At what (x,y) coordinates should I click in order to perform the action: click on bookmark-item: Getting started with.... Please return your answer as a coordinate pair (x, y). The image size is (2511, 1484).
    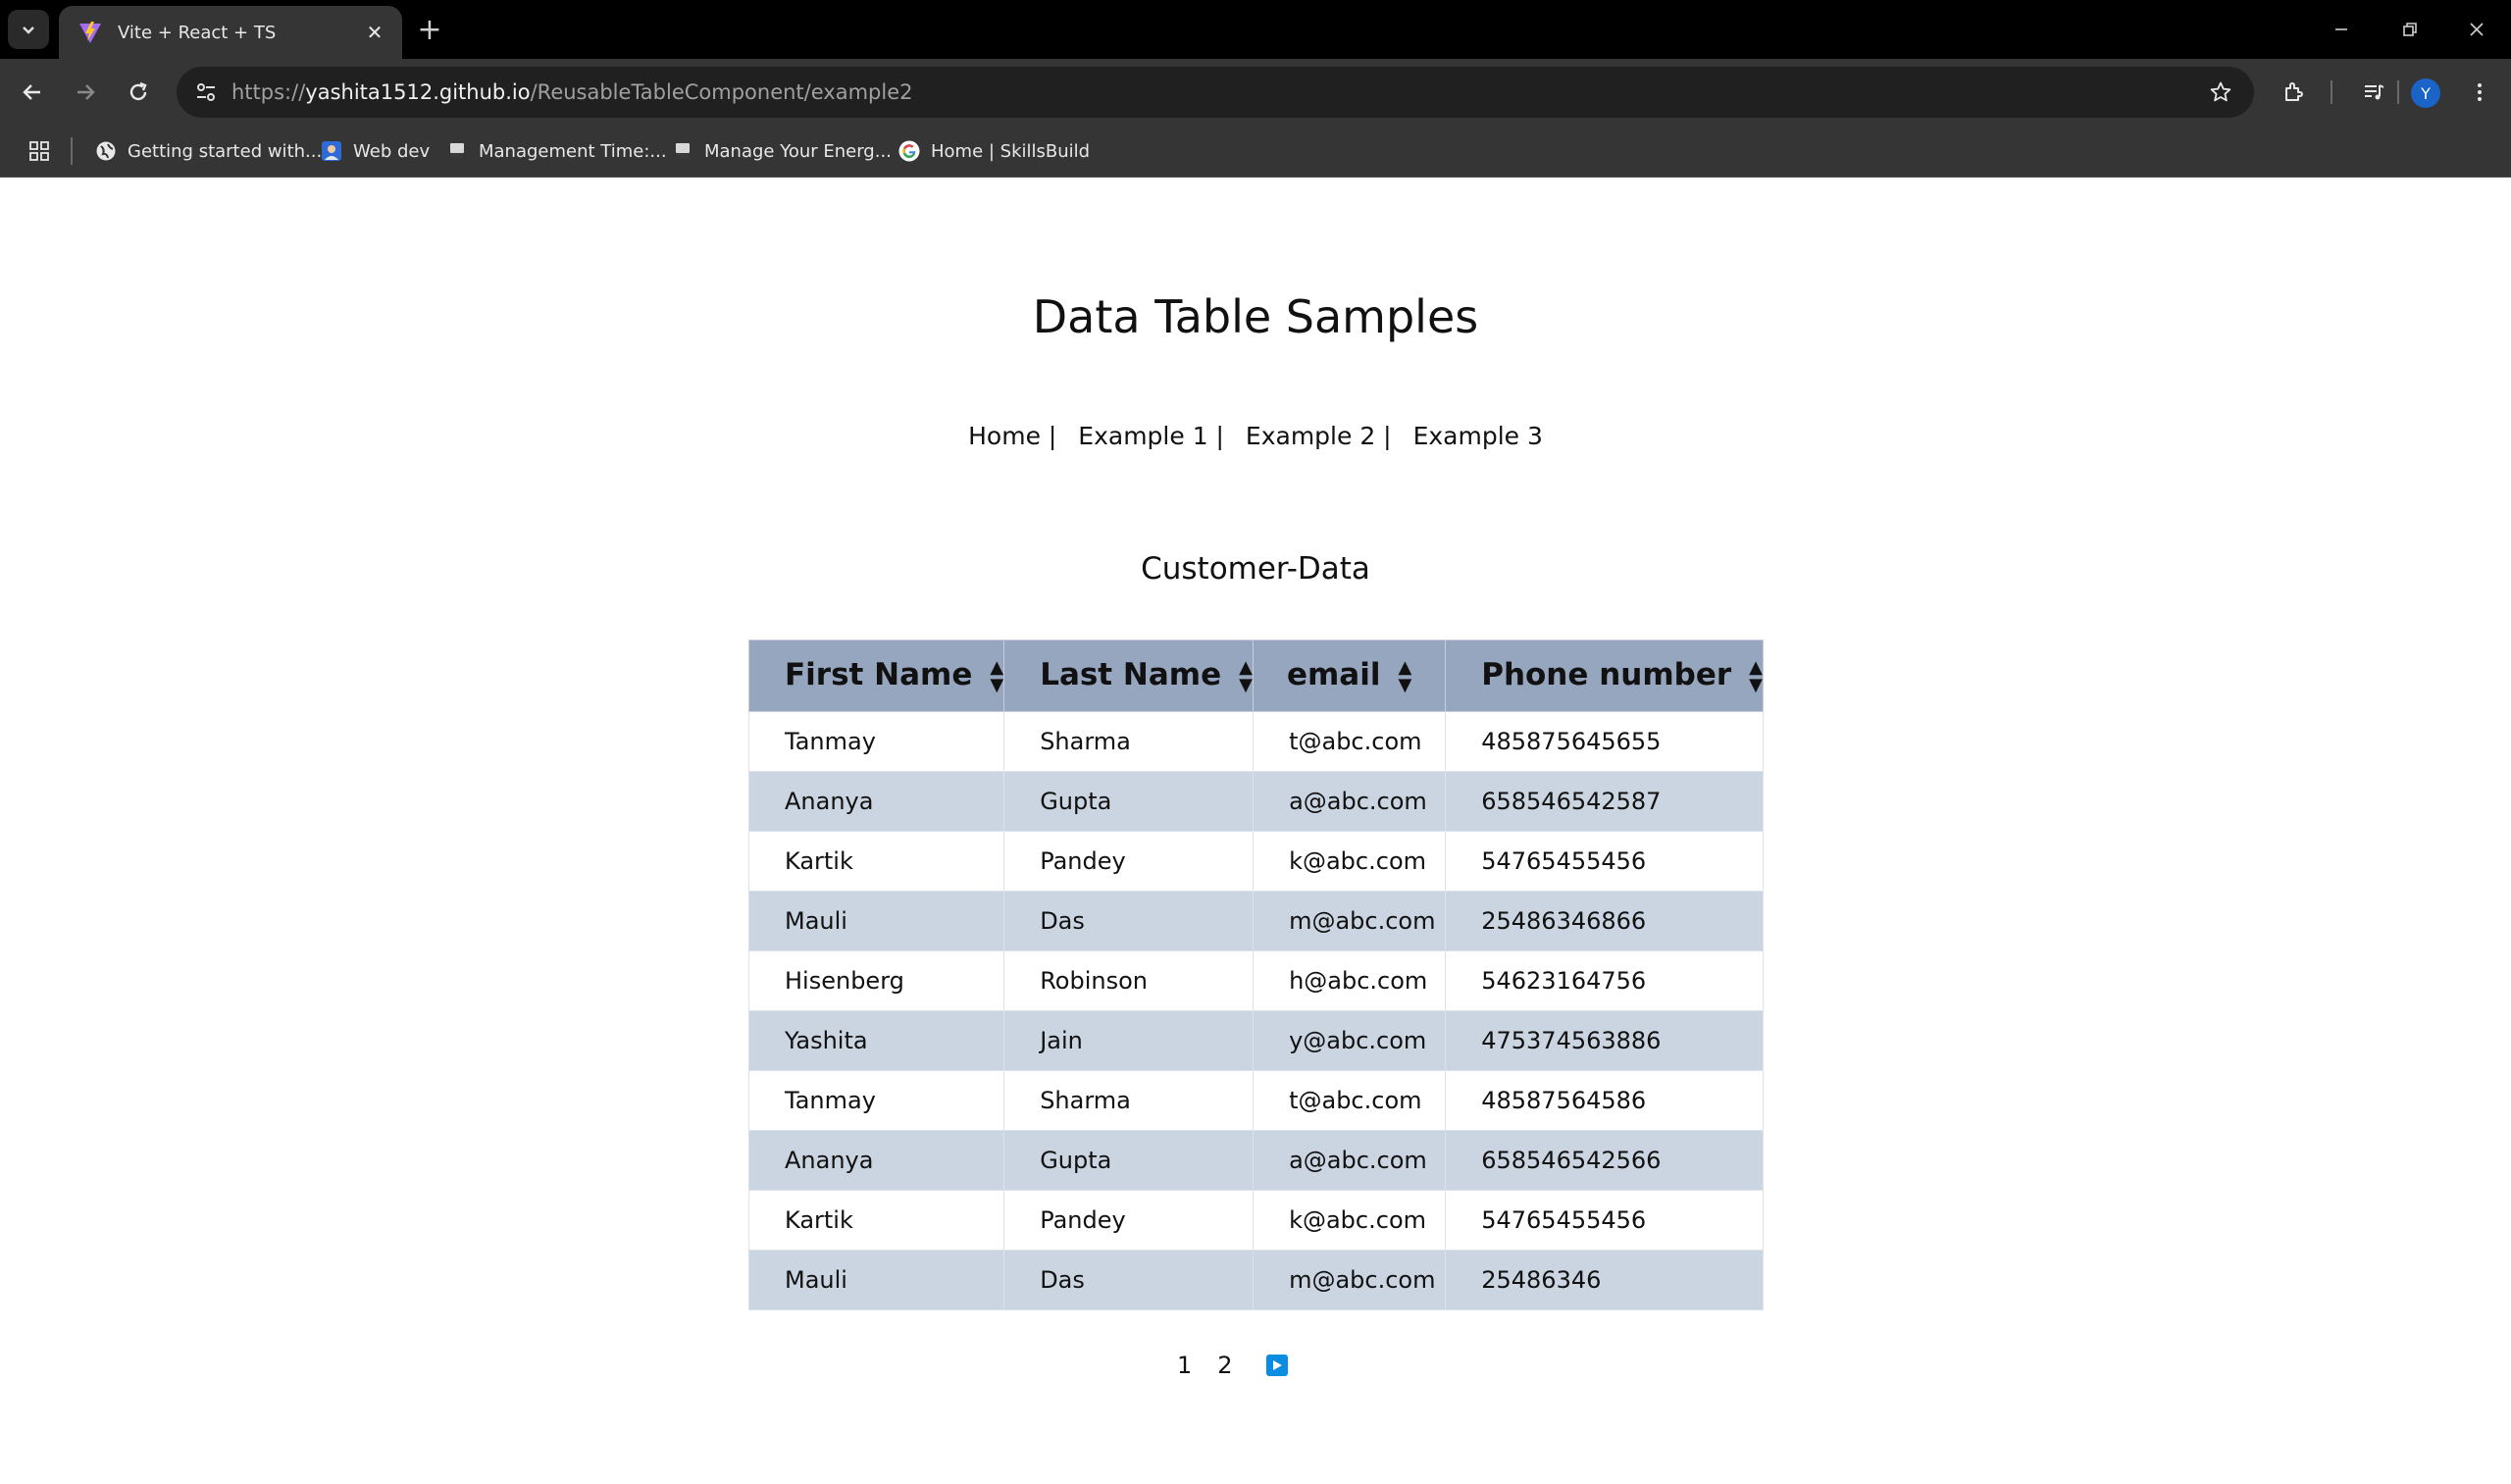
    Looking at the image, I should click on (208, 151).